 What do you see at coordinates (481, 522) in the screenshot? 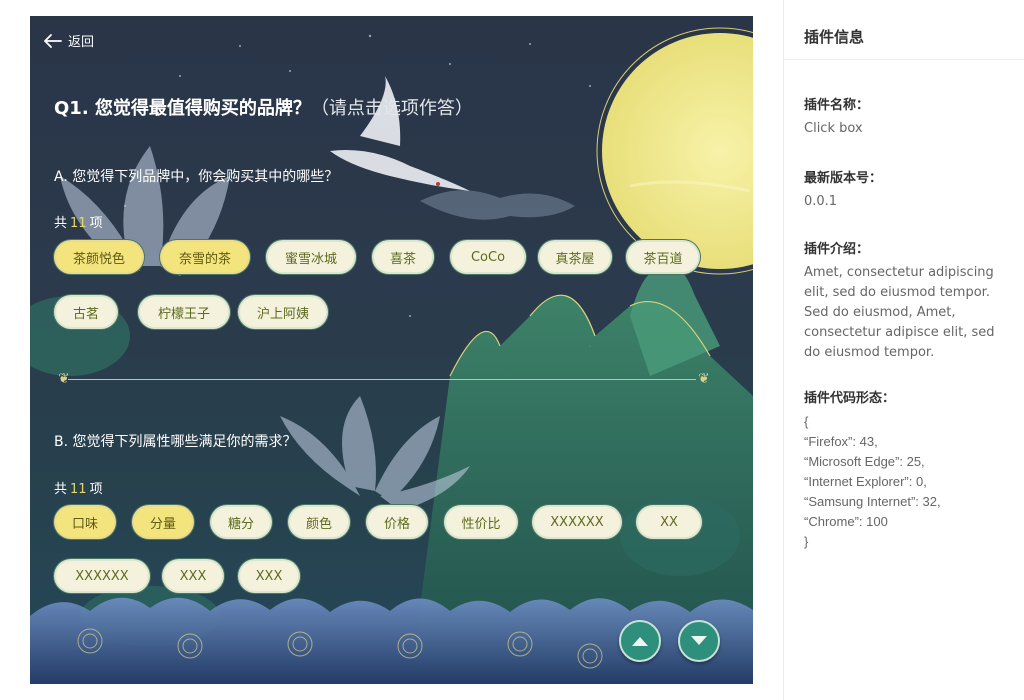
I see `section-b-option-chip: 性价比` at bounding box center [481, 522].